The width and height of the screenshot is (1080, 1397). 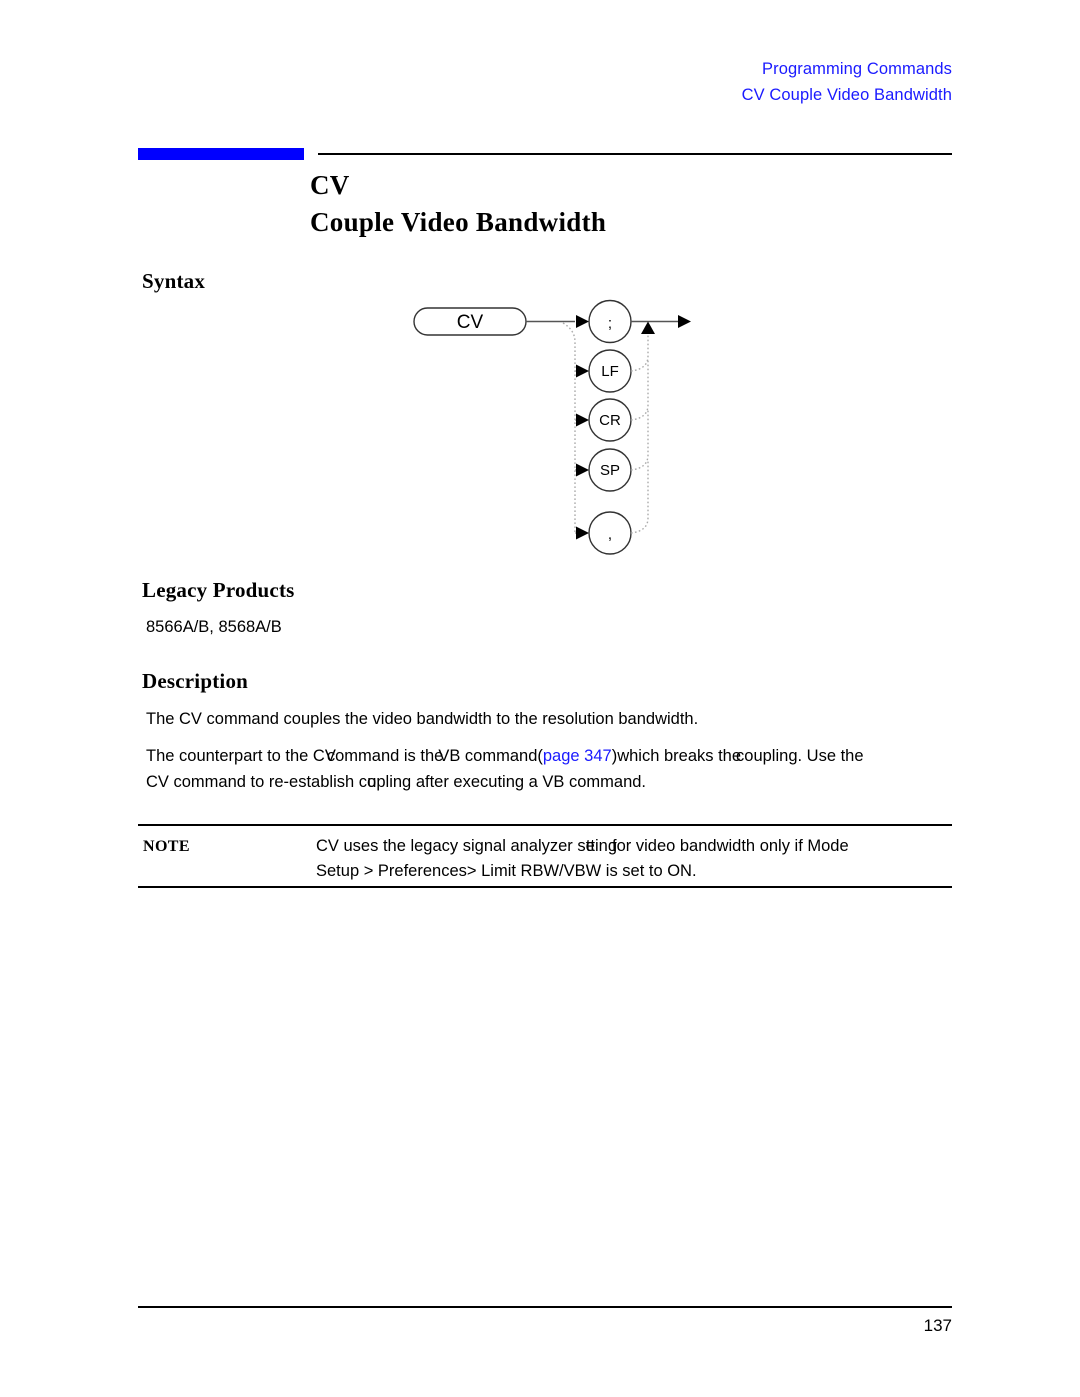 I want to click on note-label: NOTE, so click(x=166, y=846).